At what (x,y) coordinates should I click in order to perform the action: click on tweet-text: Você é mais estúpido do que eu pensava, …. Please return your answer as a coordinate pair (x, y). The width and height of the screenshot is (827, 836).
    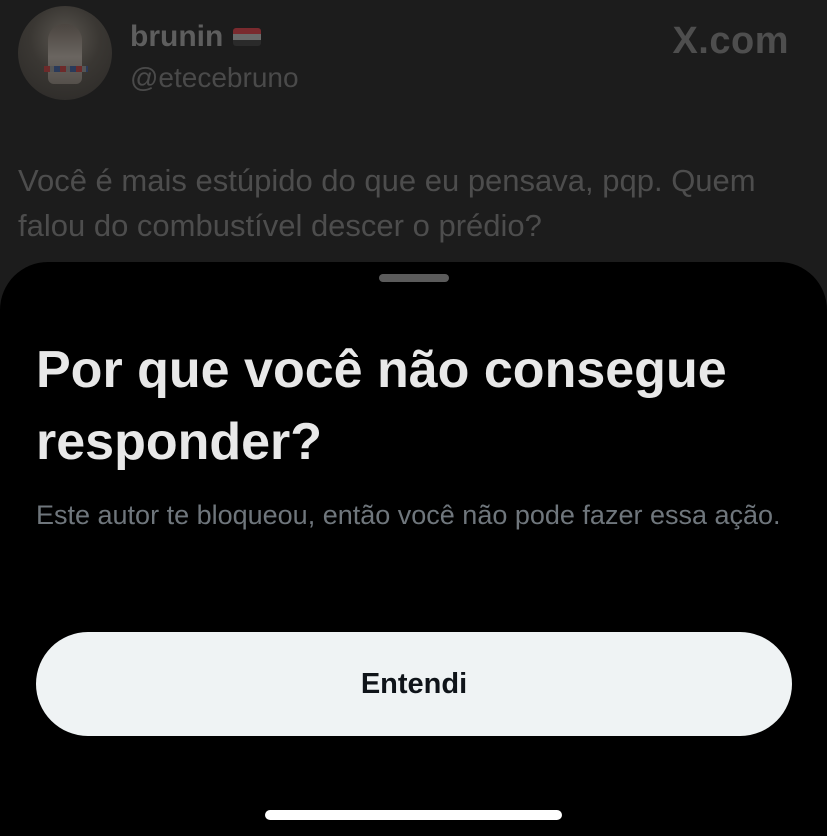
    Looking at the image, I should click on (387, 203).